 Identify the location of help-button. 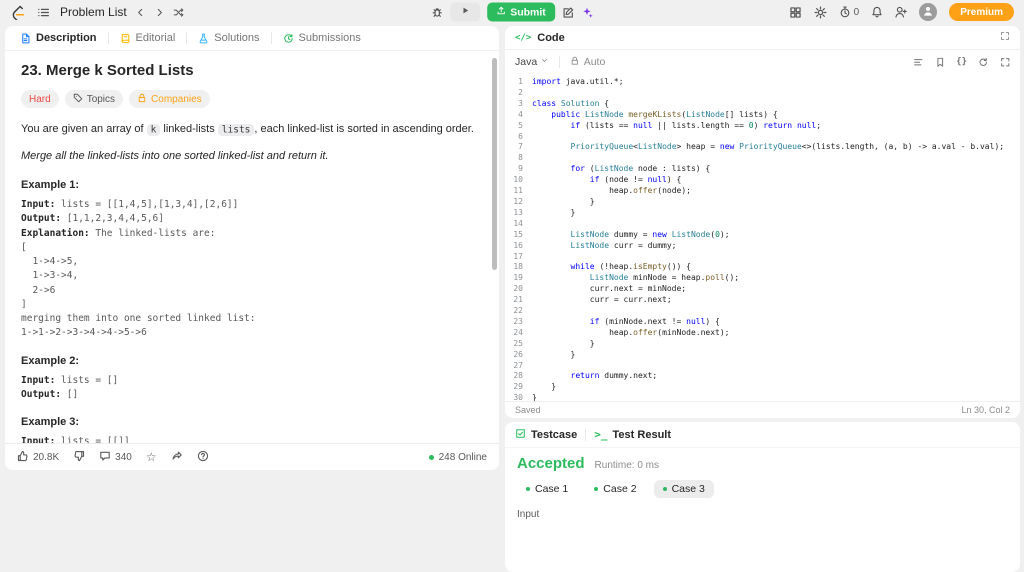
(203, 457).